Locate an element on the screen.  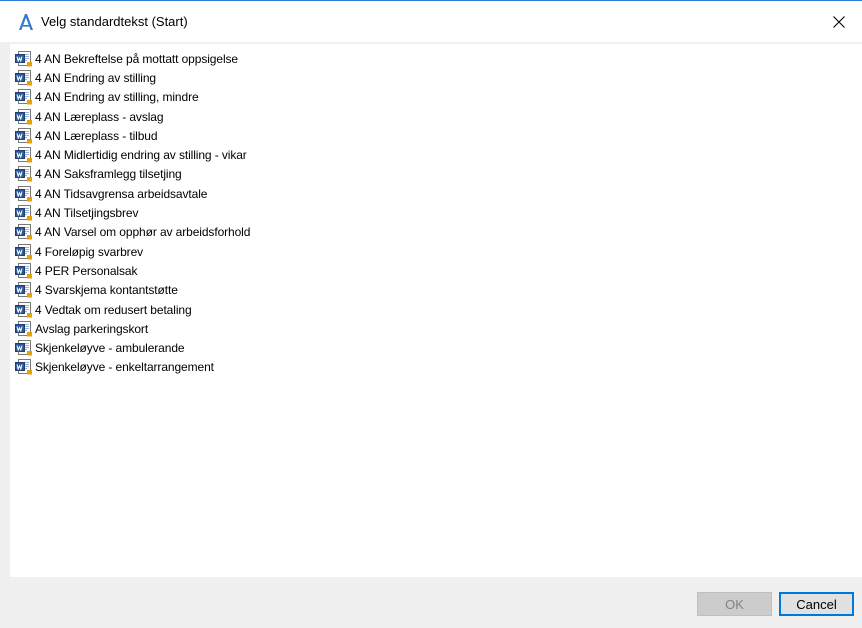
list-item: 4 PER Personalsak is located at coordinates (132, 270).